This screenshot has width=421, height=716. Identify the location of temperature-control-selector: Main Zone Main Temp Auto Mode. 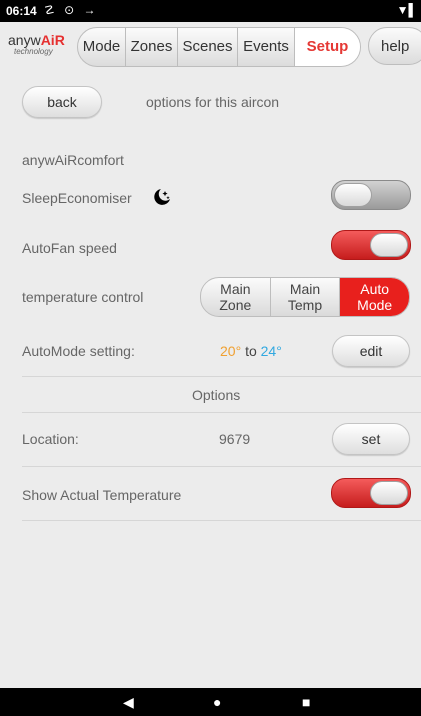
(305, 297).